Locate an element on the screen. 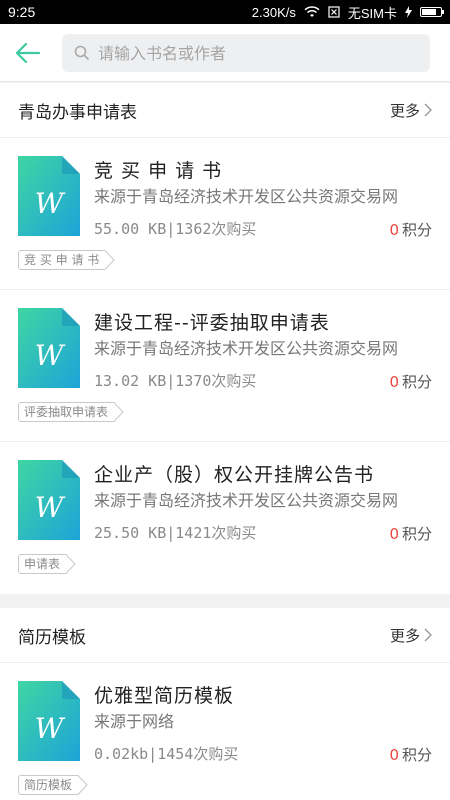 This screenshot has height=800, width=450. item-meta: 55.00 KB|1362次购买 is located at coordinates (175, 229).